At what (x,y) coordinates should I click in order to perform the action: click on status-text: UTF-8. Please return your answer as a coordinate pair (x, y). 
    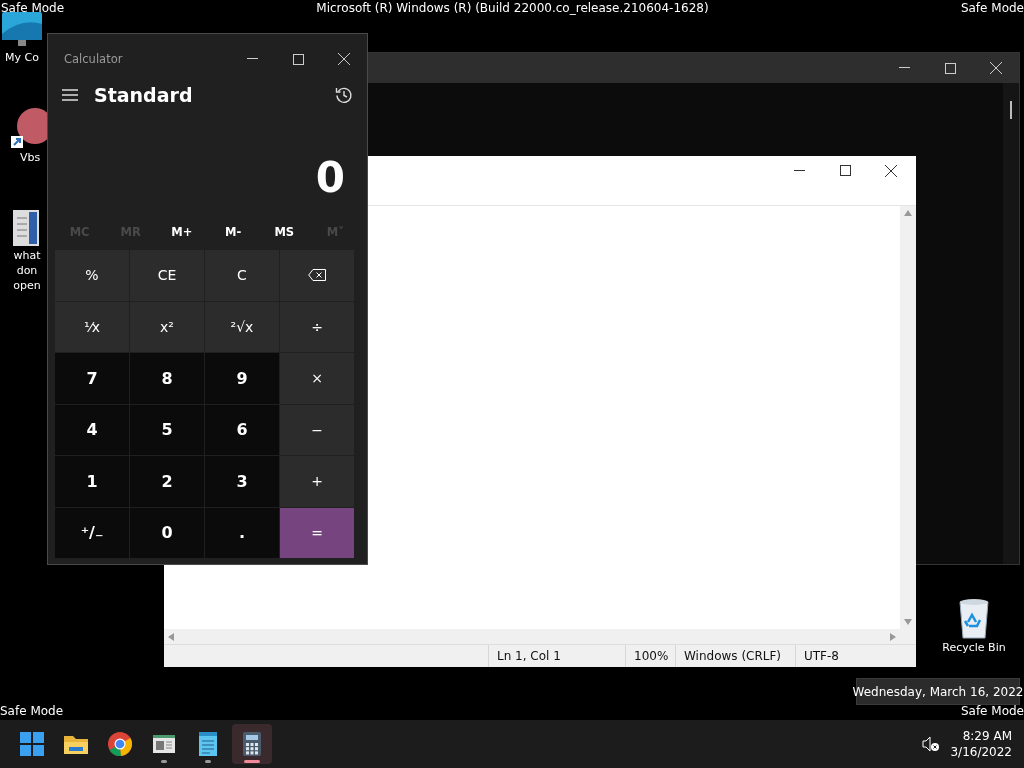
    Looking at the image, I should click on (847, 656).